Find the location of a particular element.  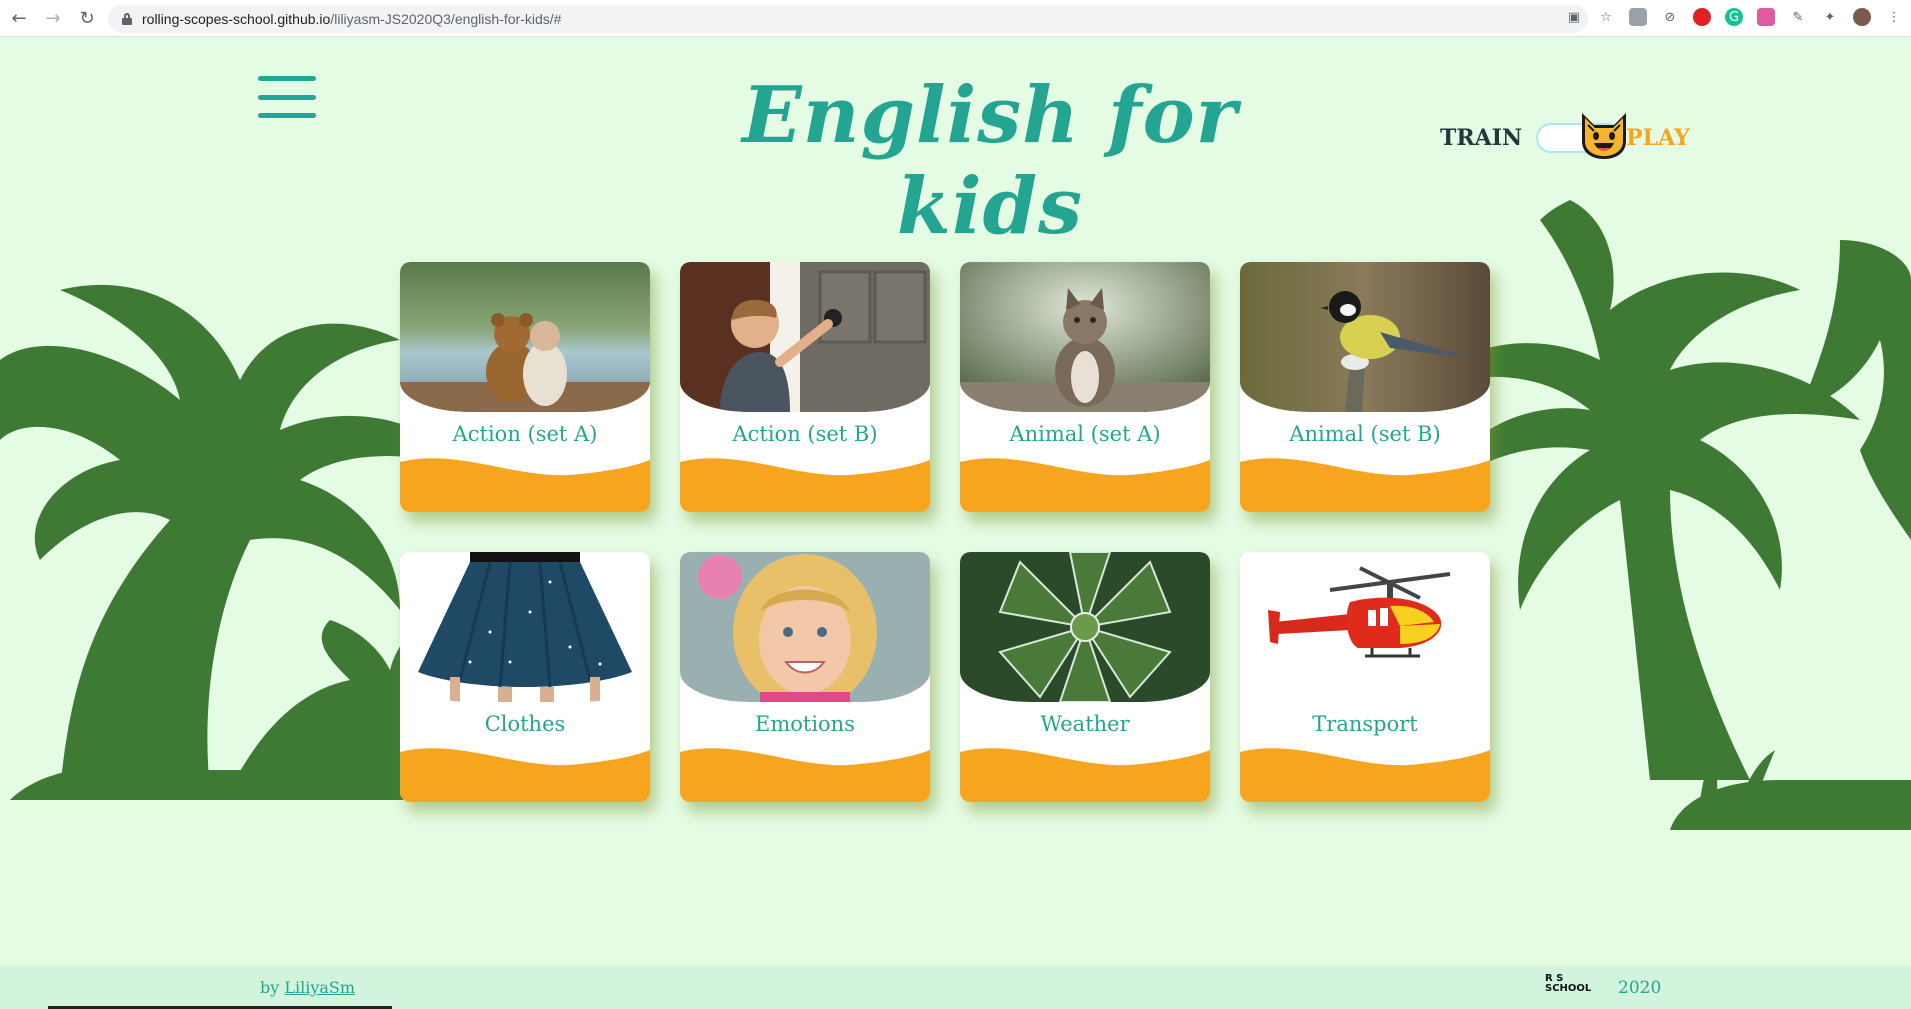

back-icon: ← is located at coordinates (19, 18).